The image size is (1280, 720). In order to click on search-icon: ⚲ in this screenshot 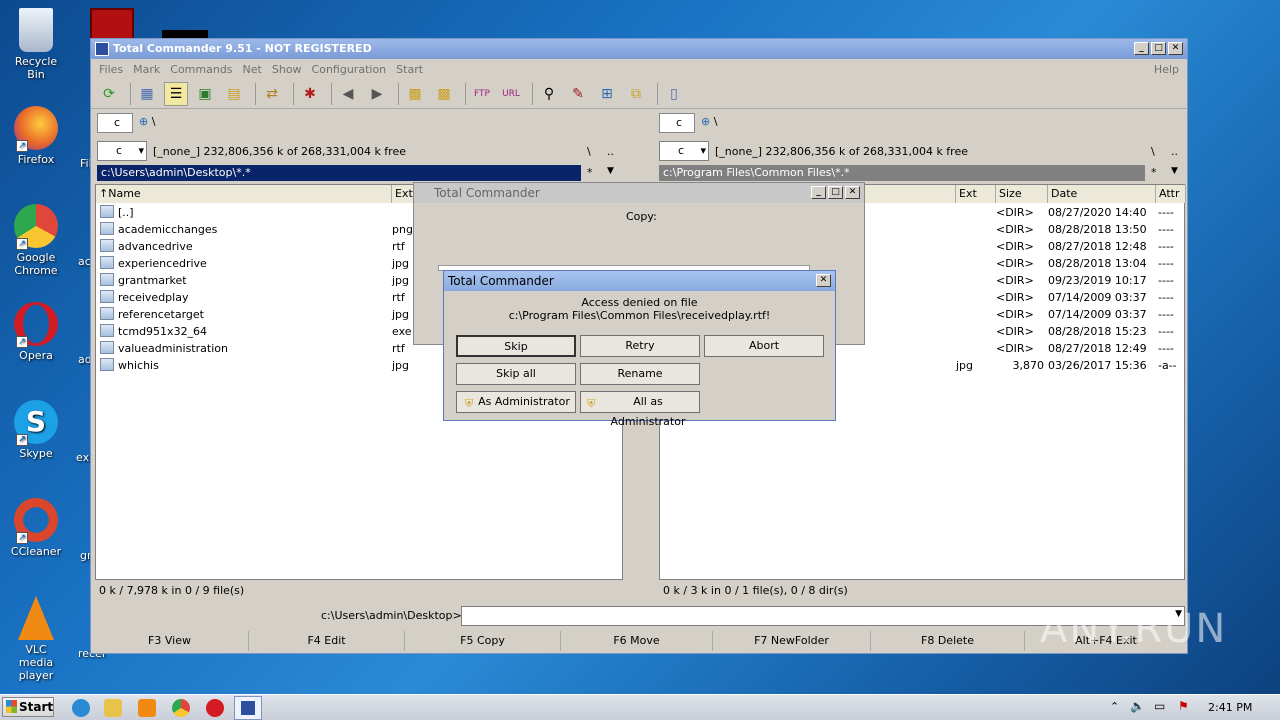, I will do `click(549, 94)`.